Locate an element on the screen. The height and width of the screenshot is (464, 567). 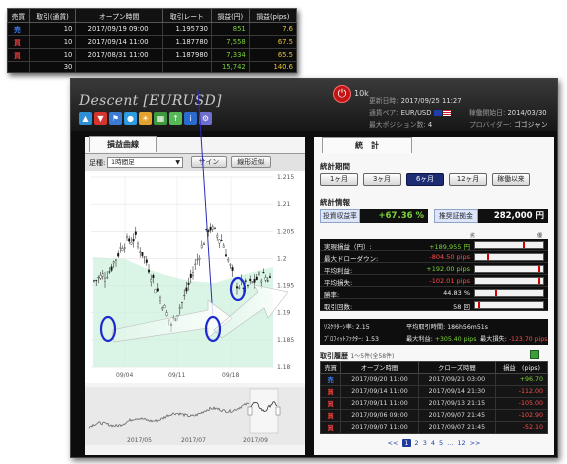
stat-value: +189,955 円 is located at coordinates (449, 247).